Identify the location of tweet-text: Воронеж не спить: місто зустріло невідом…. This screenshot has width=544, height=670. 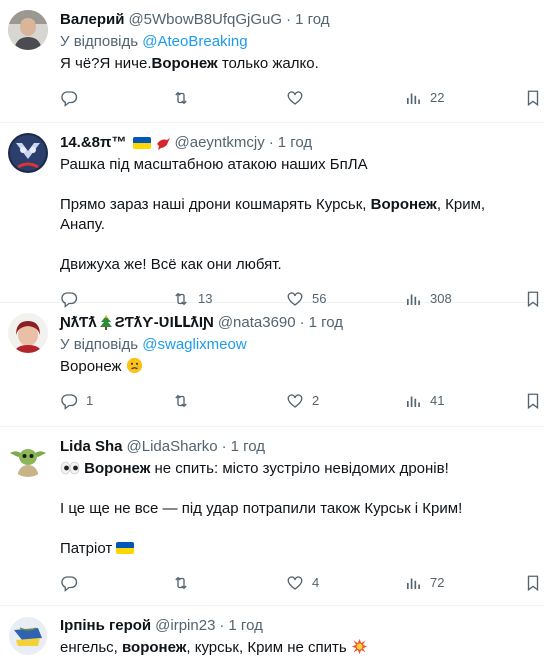
(296, 509).